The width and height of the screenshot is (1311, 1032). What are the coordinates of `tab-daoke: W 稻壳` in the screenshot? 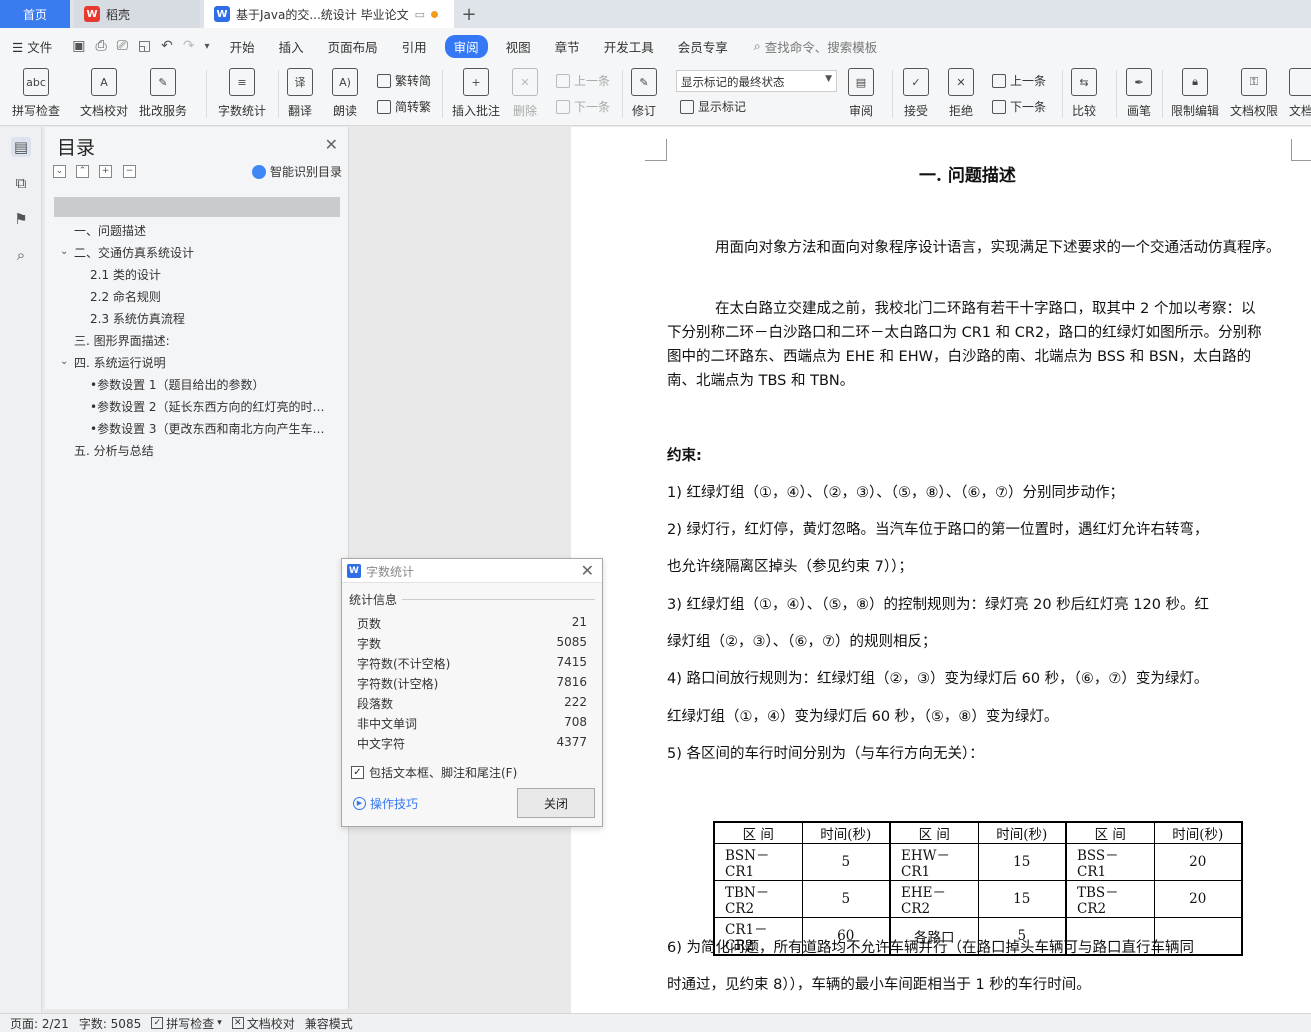 It's located at (137, 14).